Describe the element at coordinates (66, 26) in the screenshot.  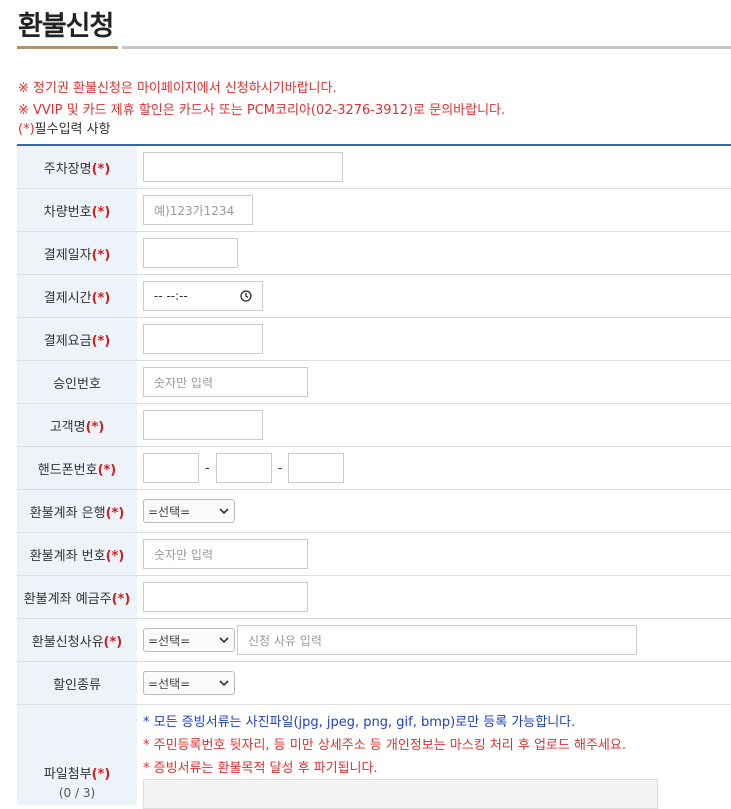
I see `page-title: 환불신청` at that location.